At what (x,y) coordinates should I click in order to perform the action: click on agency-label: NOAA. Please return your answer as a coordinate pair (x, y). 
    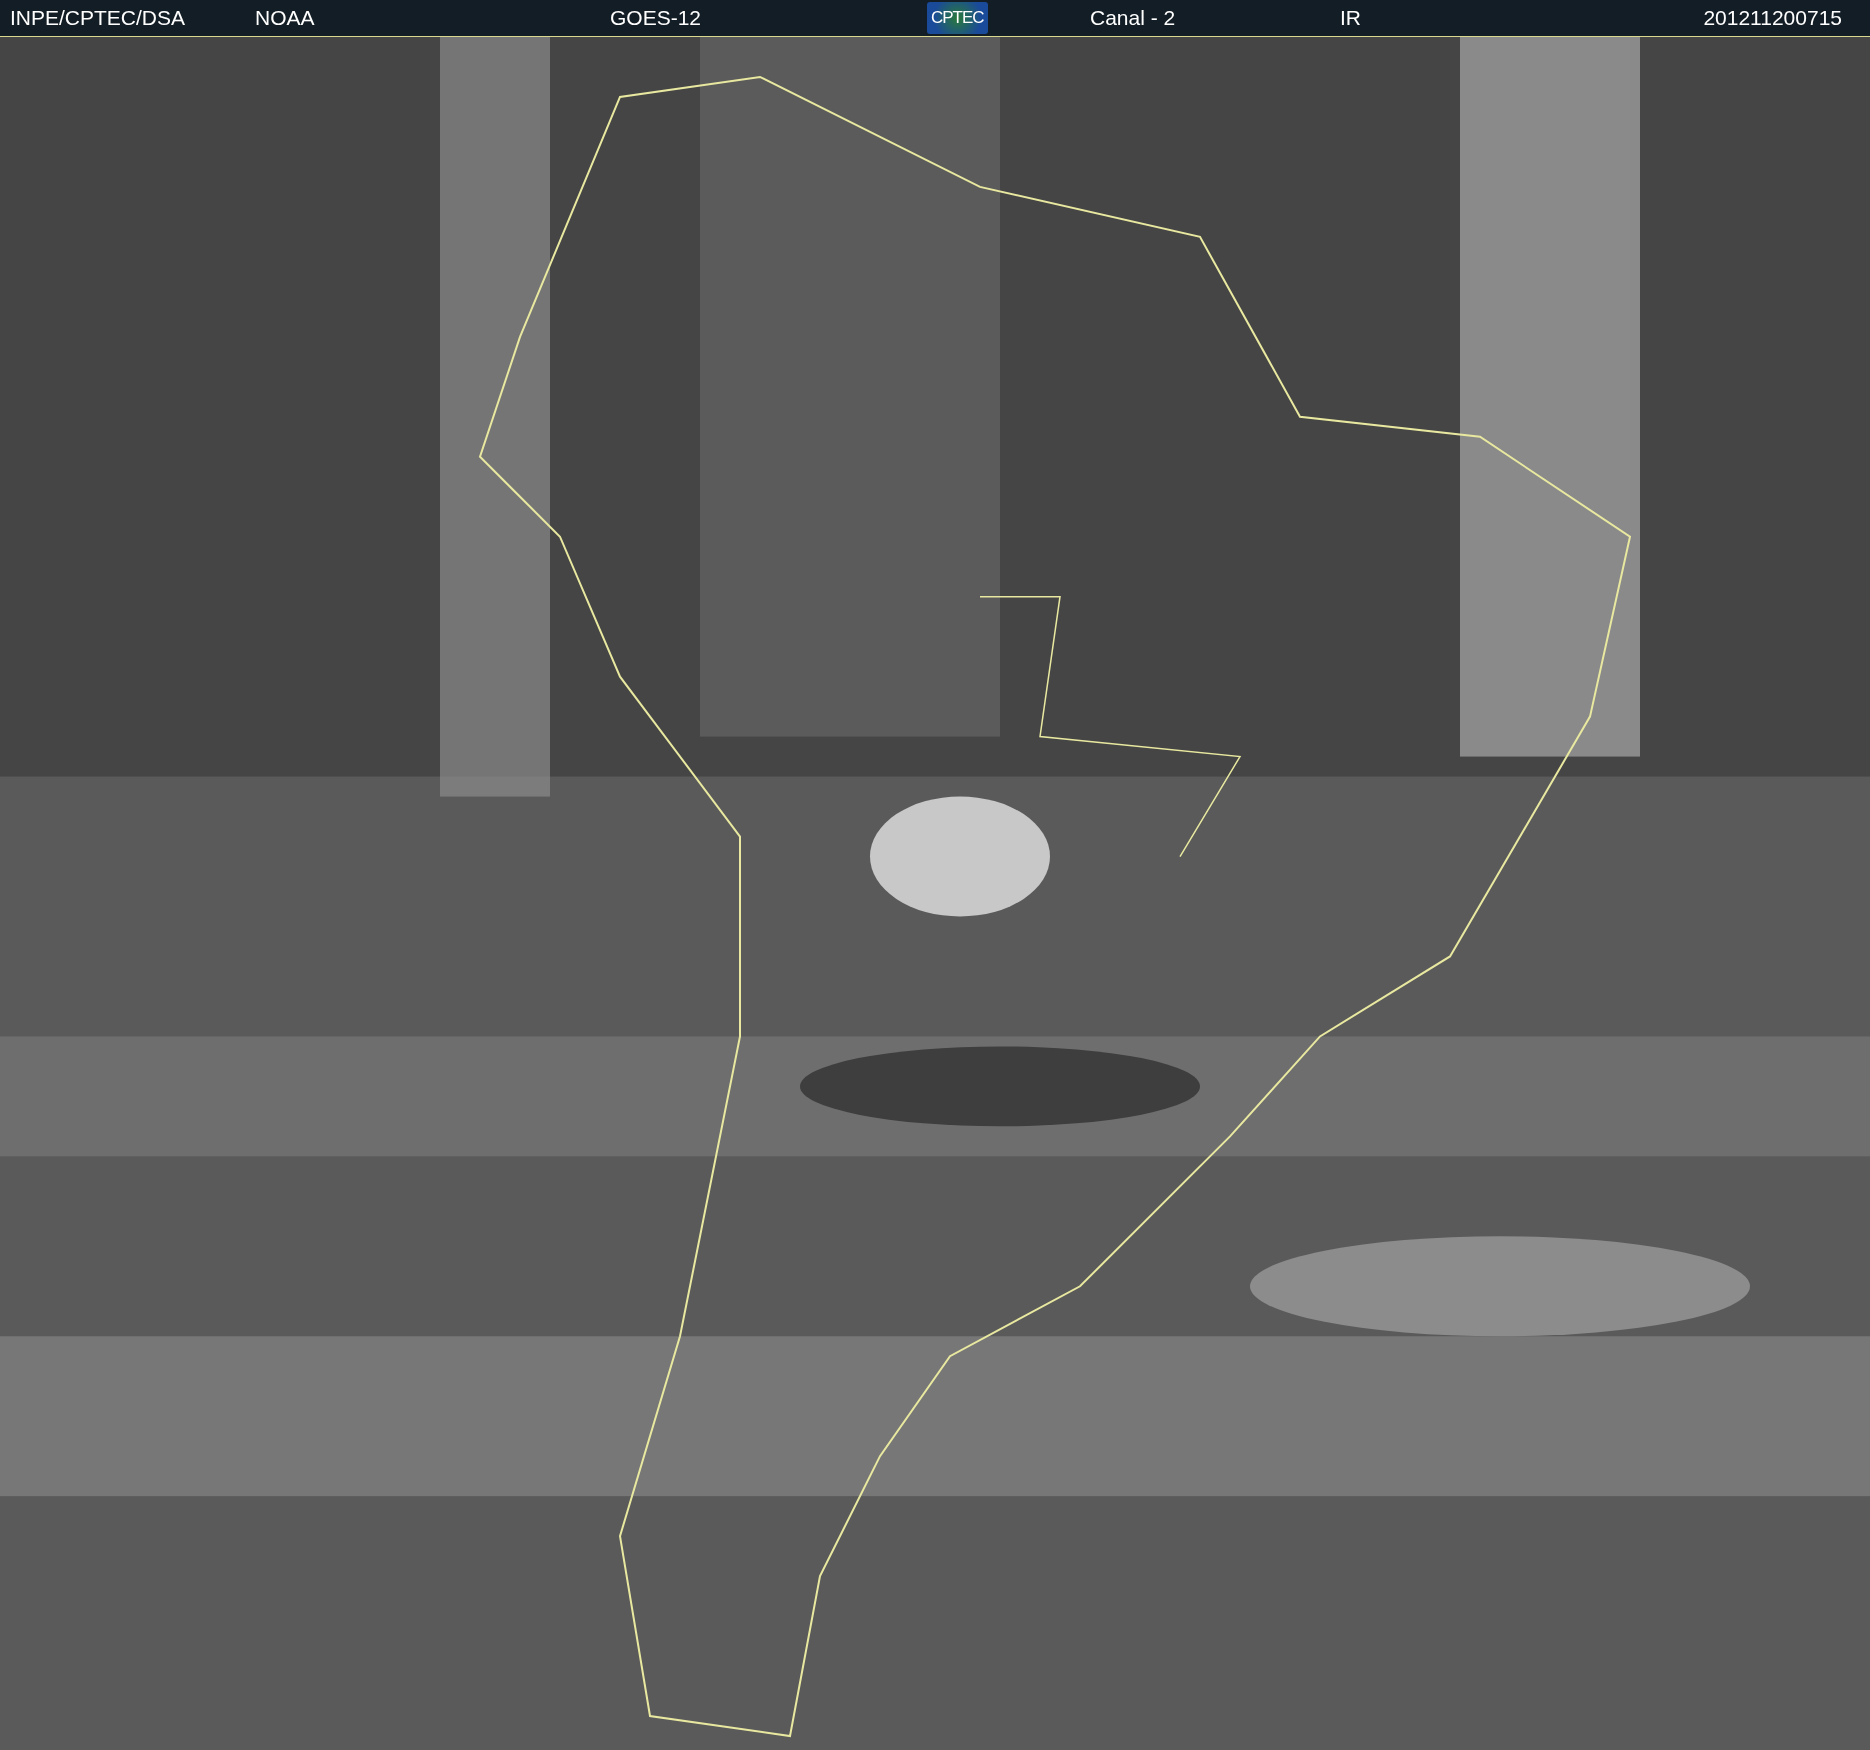
    Looking at the image, I should click on (285, 18).